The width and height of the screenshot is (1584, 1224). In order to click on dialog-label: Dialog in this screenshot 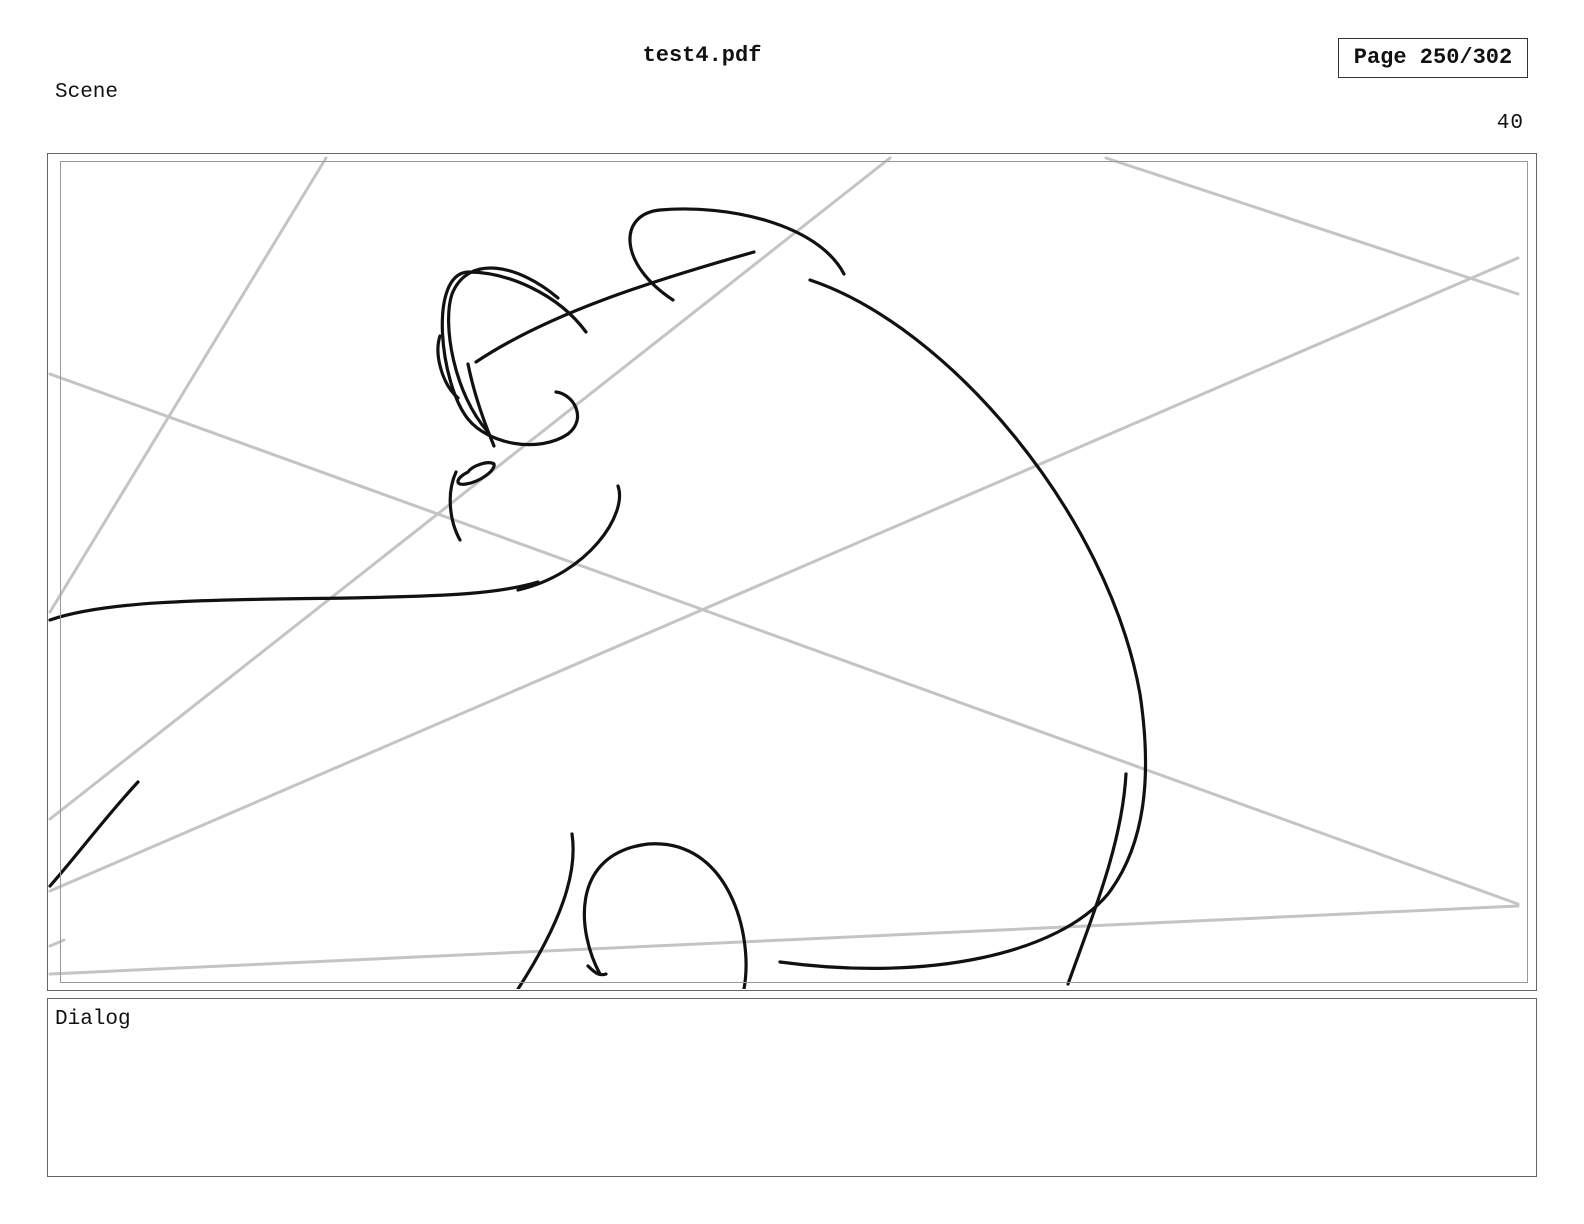, I will do `click(93, 1019)`.